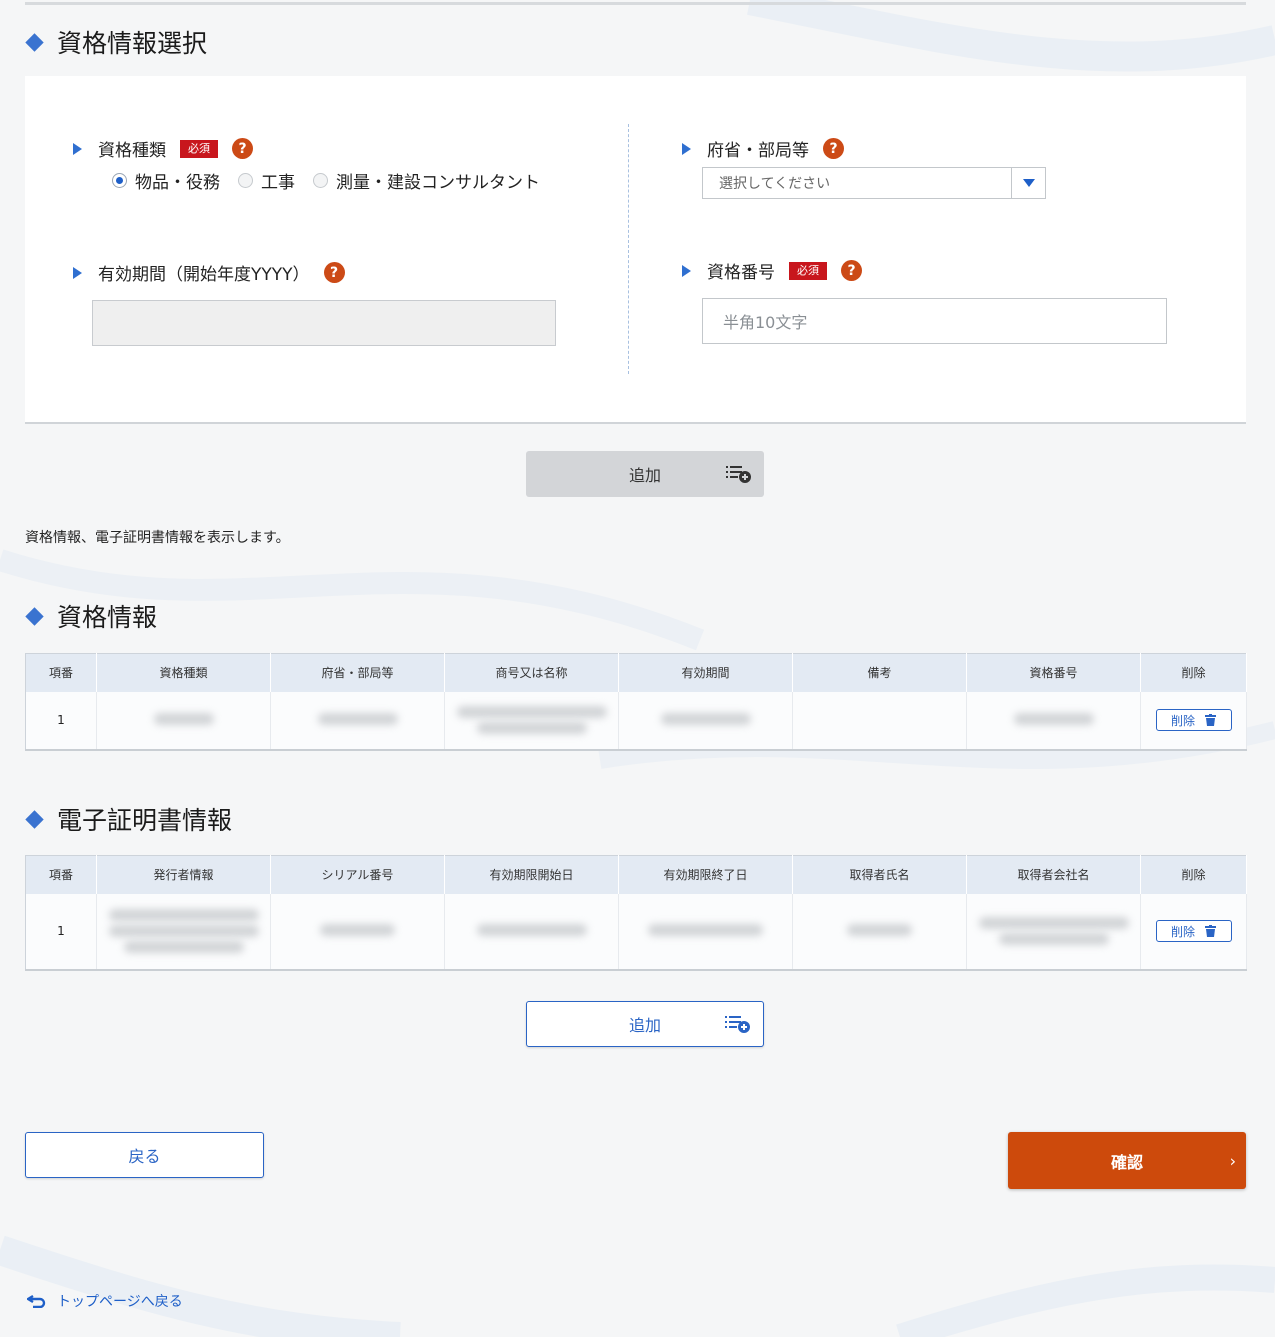 The image size is (1275, 1337). I want to click on top-divider, so click(635, 3).